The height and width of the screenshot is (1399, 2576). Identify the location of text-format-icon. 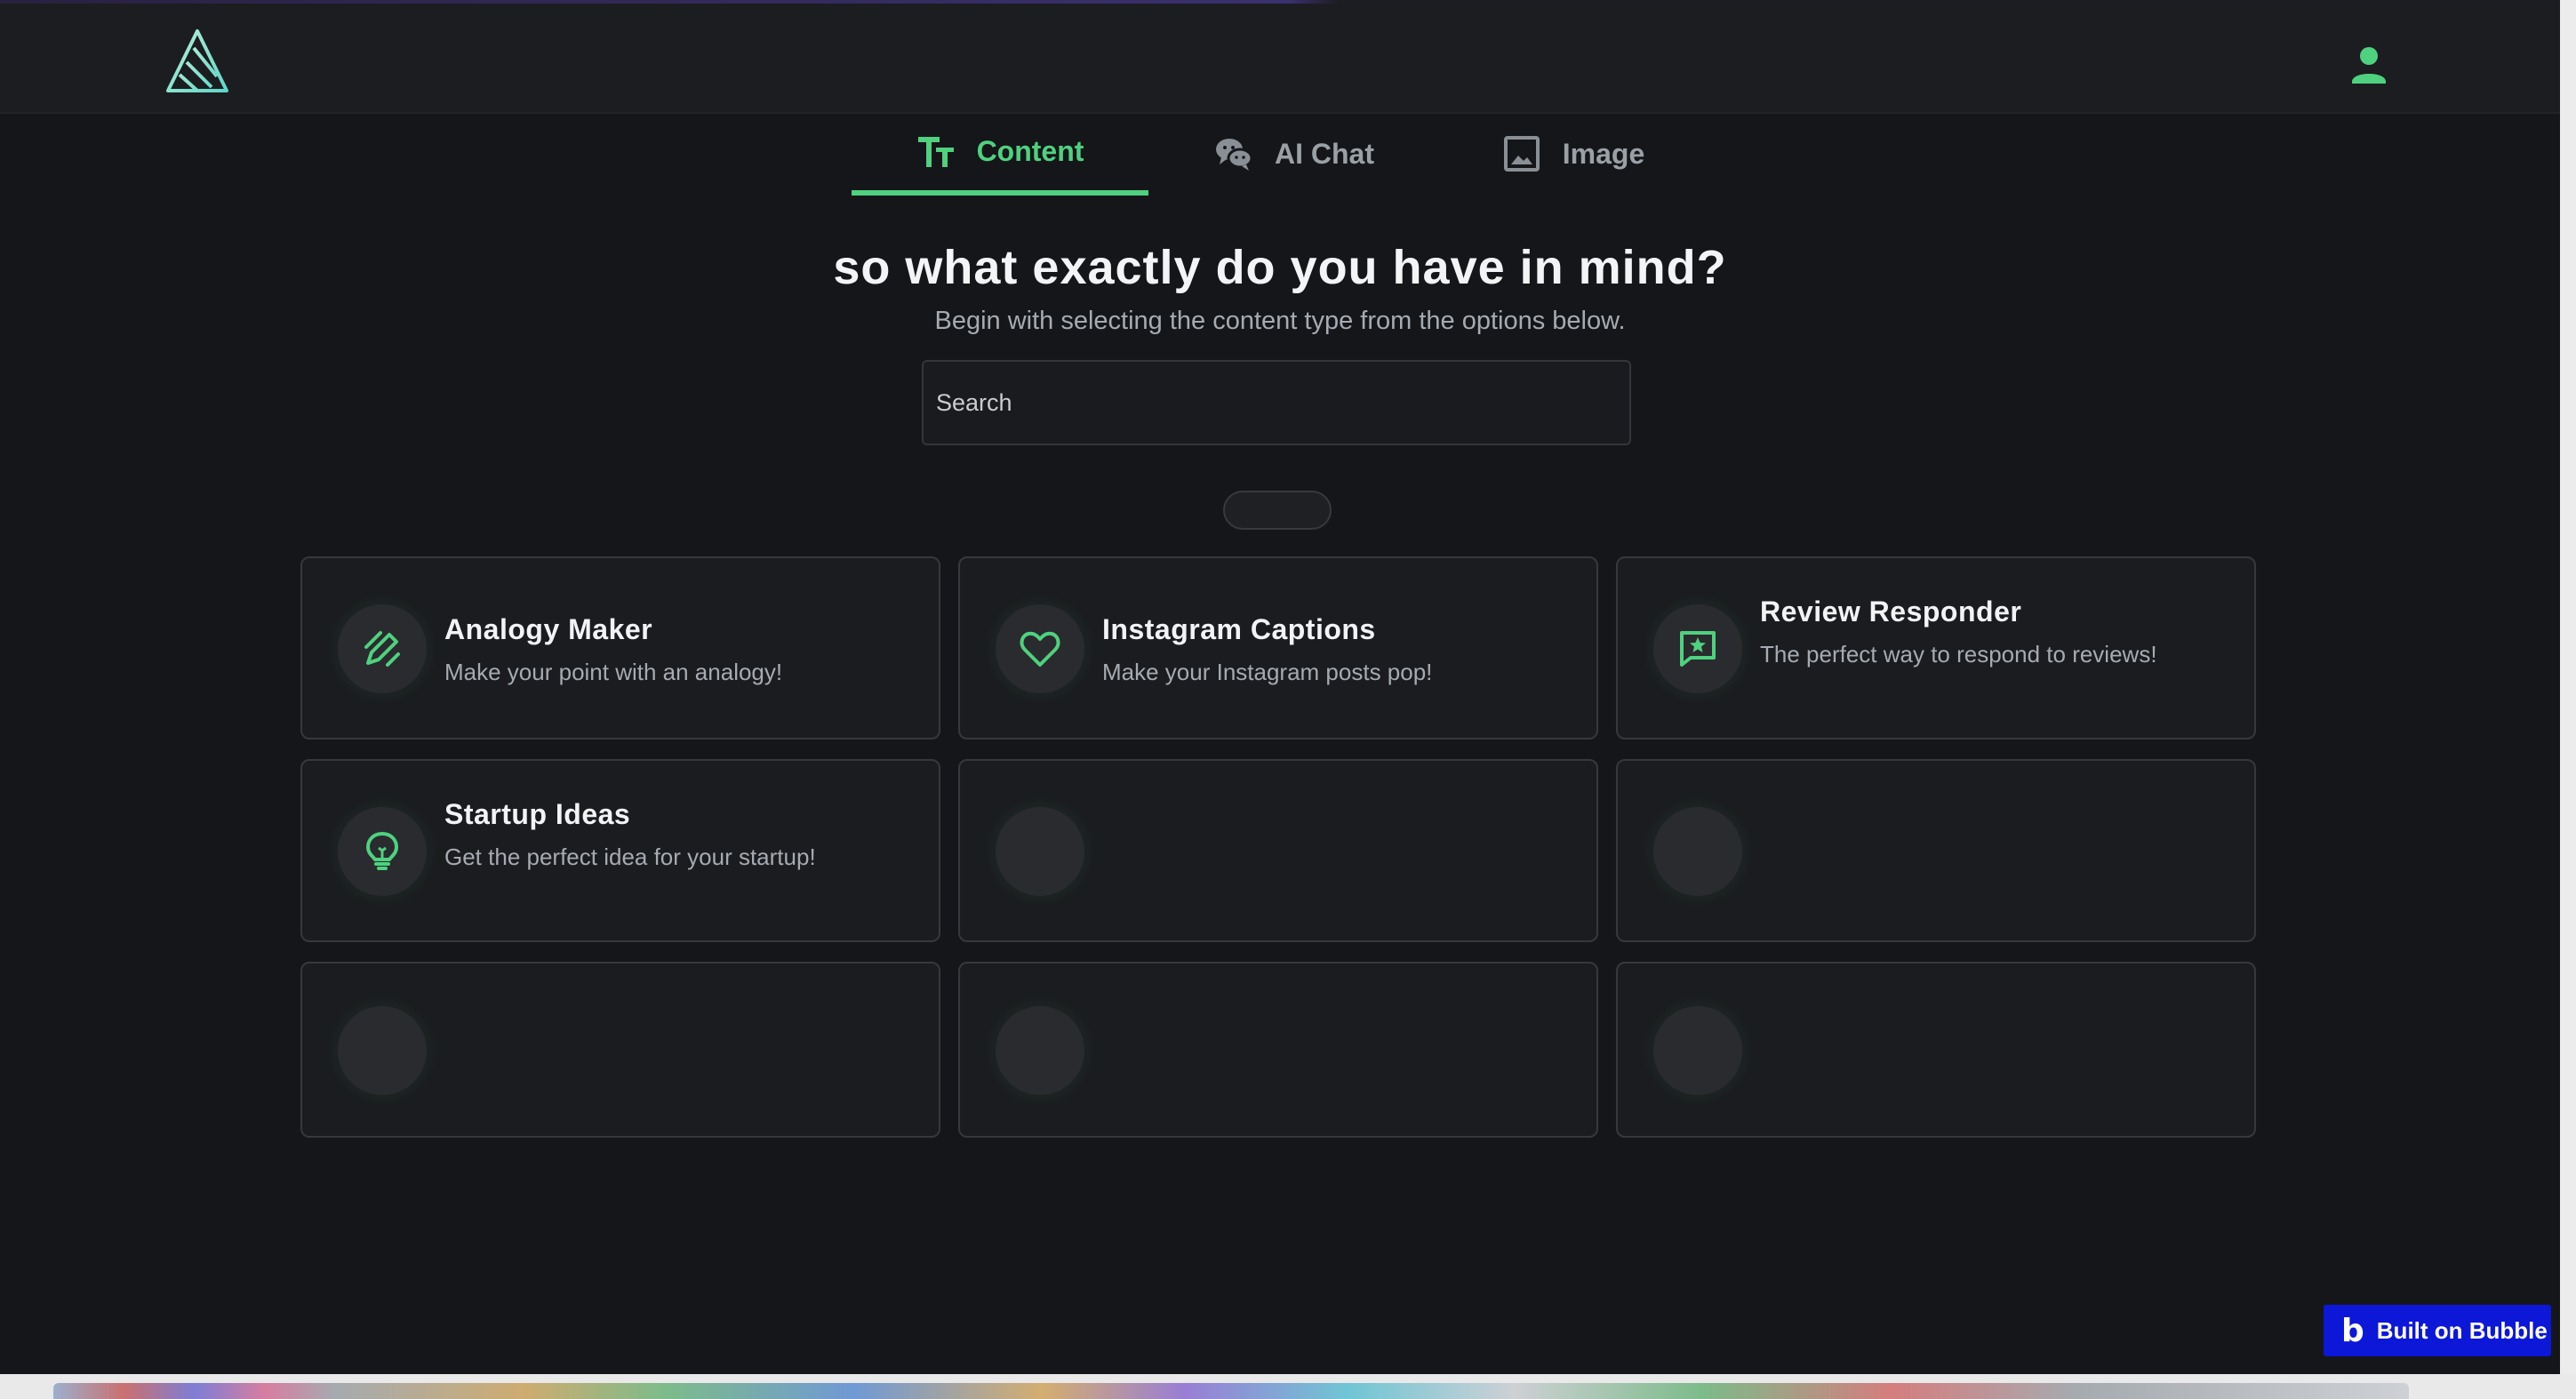
(936, 151).